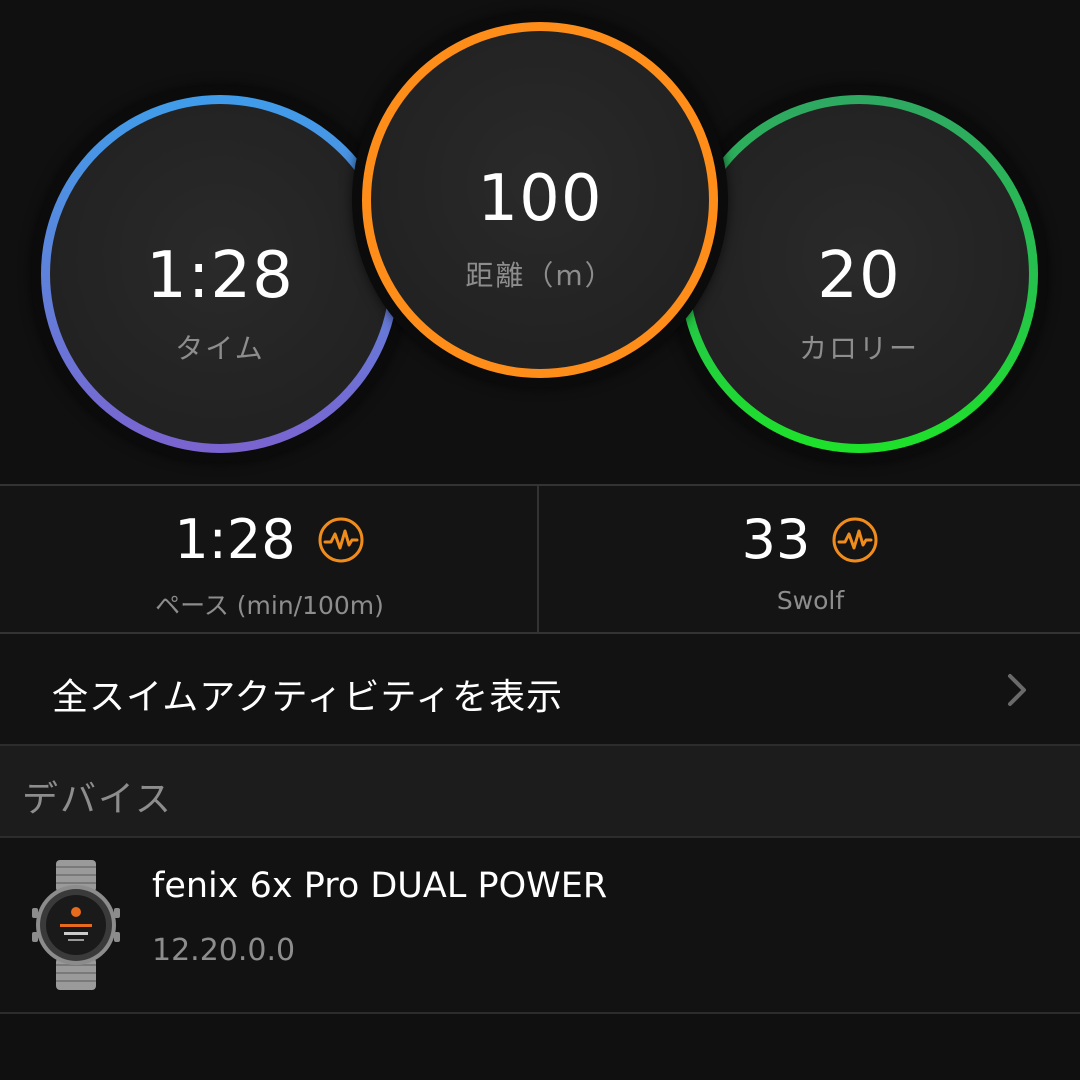 The image size is (1080, 1080). What do you see at coordinates (540, 275) in the screenshot?
I see `distance-label: 距離（m）` at bounding box center [540, 275].